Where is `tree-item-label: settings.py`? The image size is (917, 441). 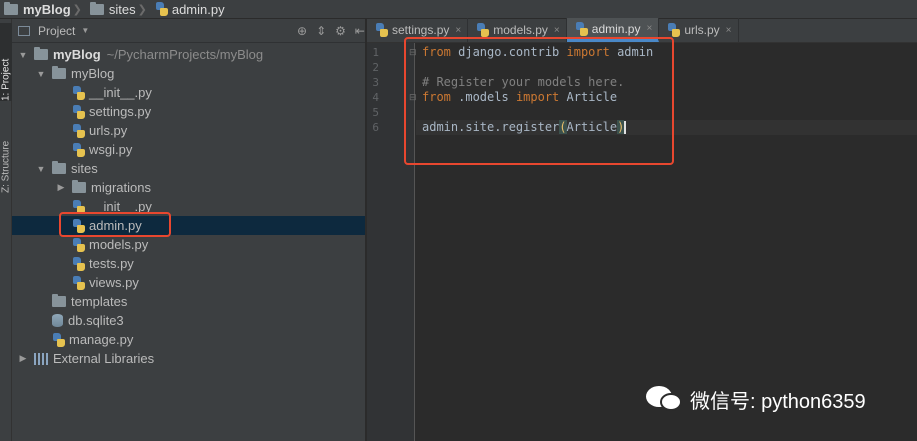
tree-item-label: settings.py is located at coordinates (120, 111).